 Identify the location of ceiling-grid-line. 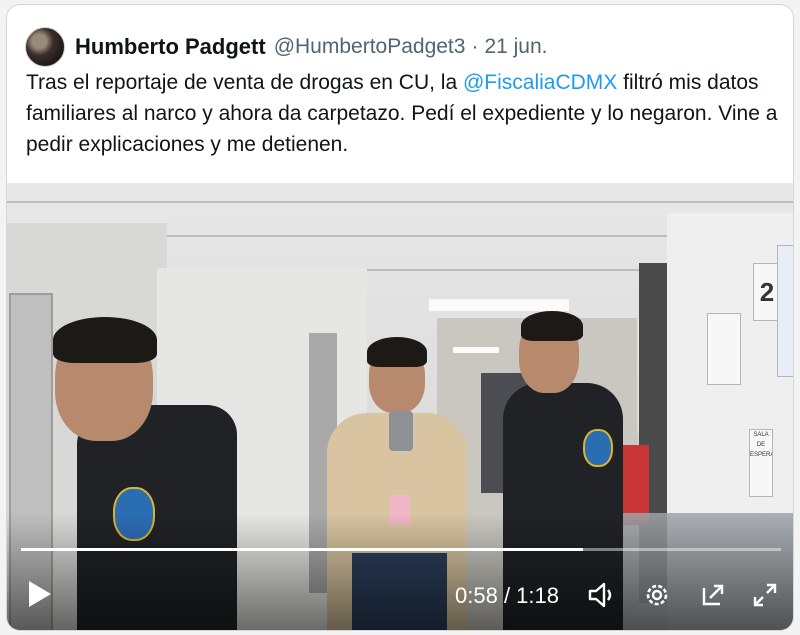
(400, 202).